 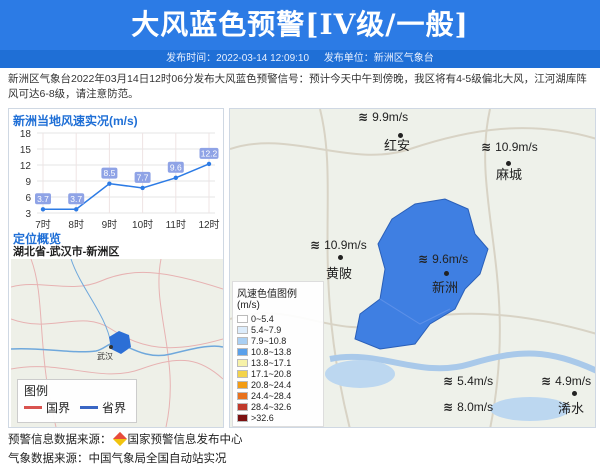 What do you see at coordinates (278, 318) in the screenshot?
I see `wind-scale-item: 0~5.4` at bounding box center [278, 318].